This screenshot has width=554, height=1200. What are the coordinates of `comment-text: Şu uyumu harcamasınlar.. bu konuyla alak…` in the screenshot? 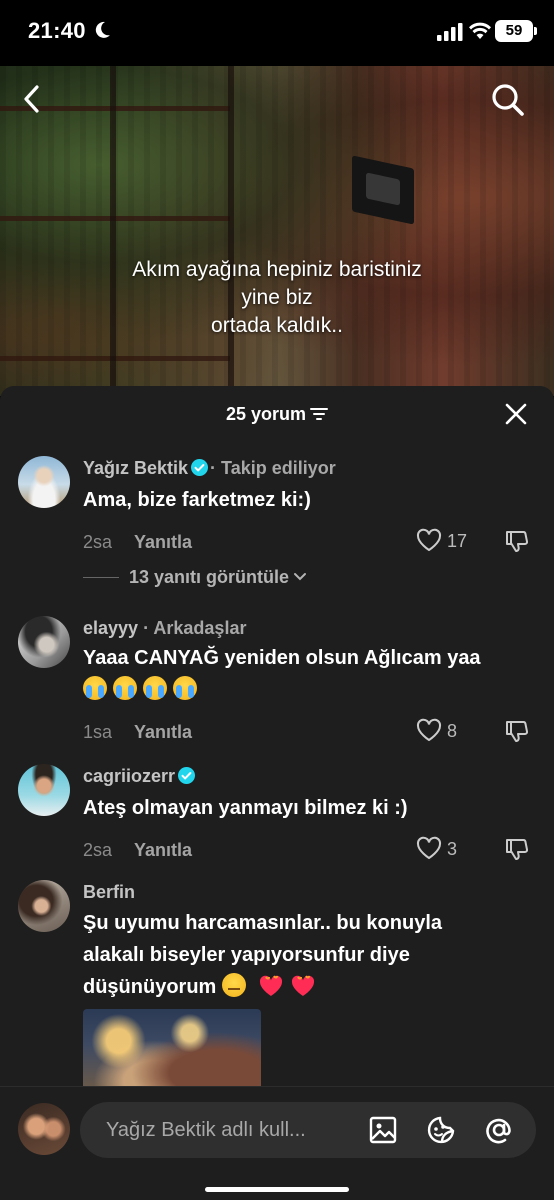 It's located at (310, 955).